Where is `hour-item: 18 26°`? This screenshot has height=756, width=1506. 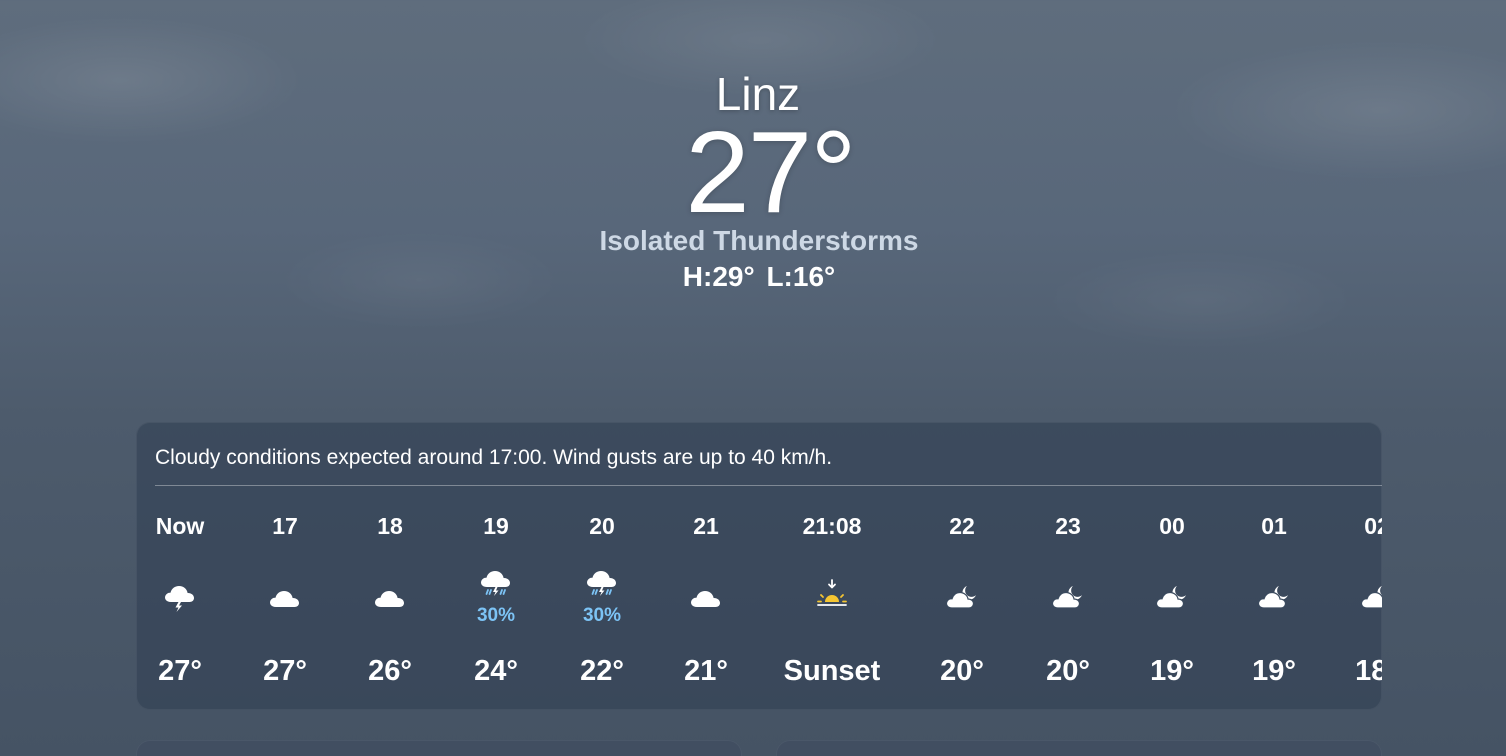
hour-item: 18 26° is located at coordinates (390, 598).